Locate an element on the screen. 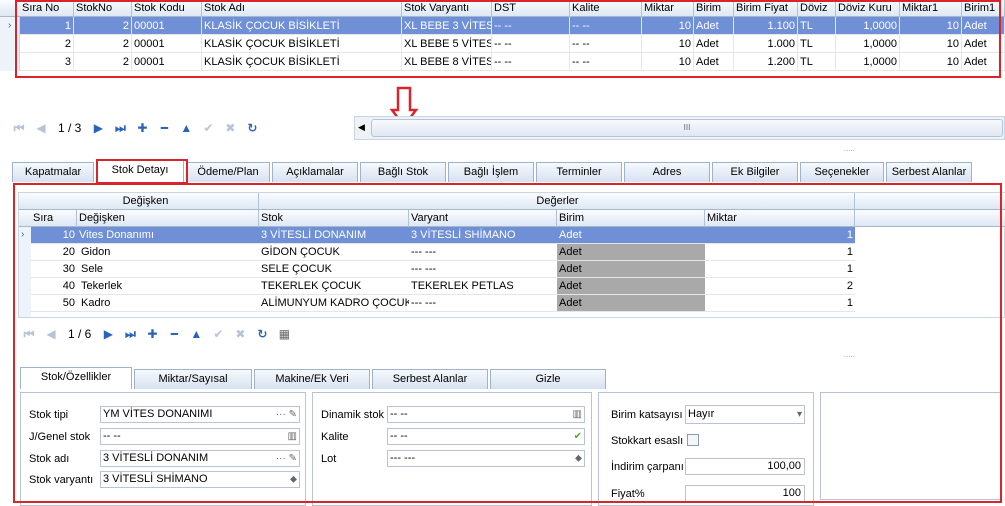 This screenshot has height=506, width=1005. cell-stok: 3 VİTESLİ DONANIM is located at coordinates (334, 235).